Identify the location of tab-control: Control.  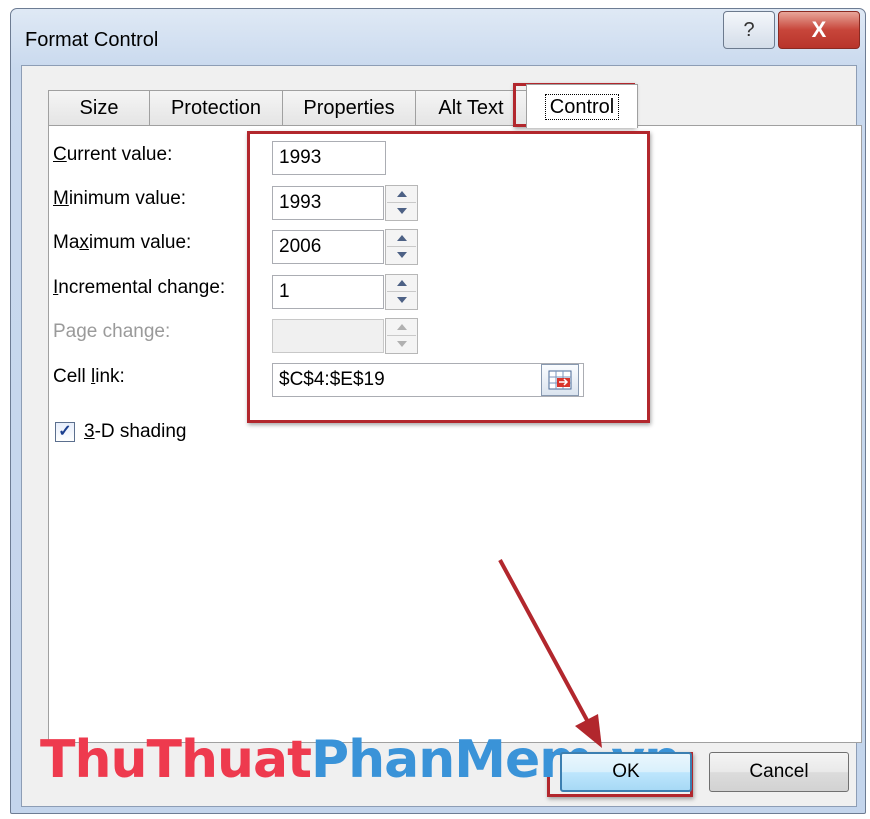
(582, 106).